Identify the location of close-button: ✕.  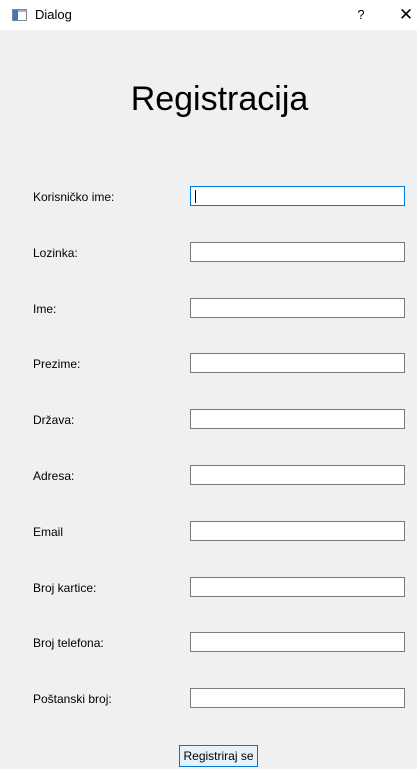
(406, 15).